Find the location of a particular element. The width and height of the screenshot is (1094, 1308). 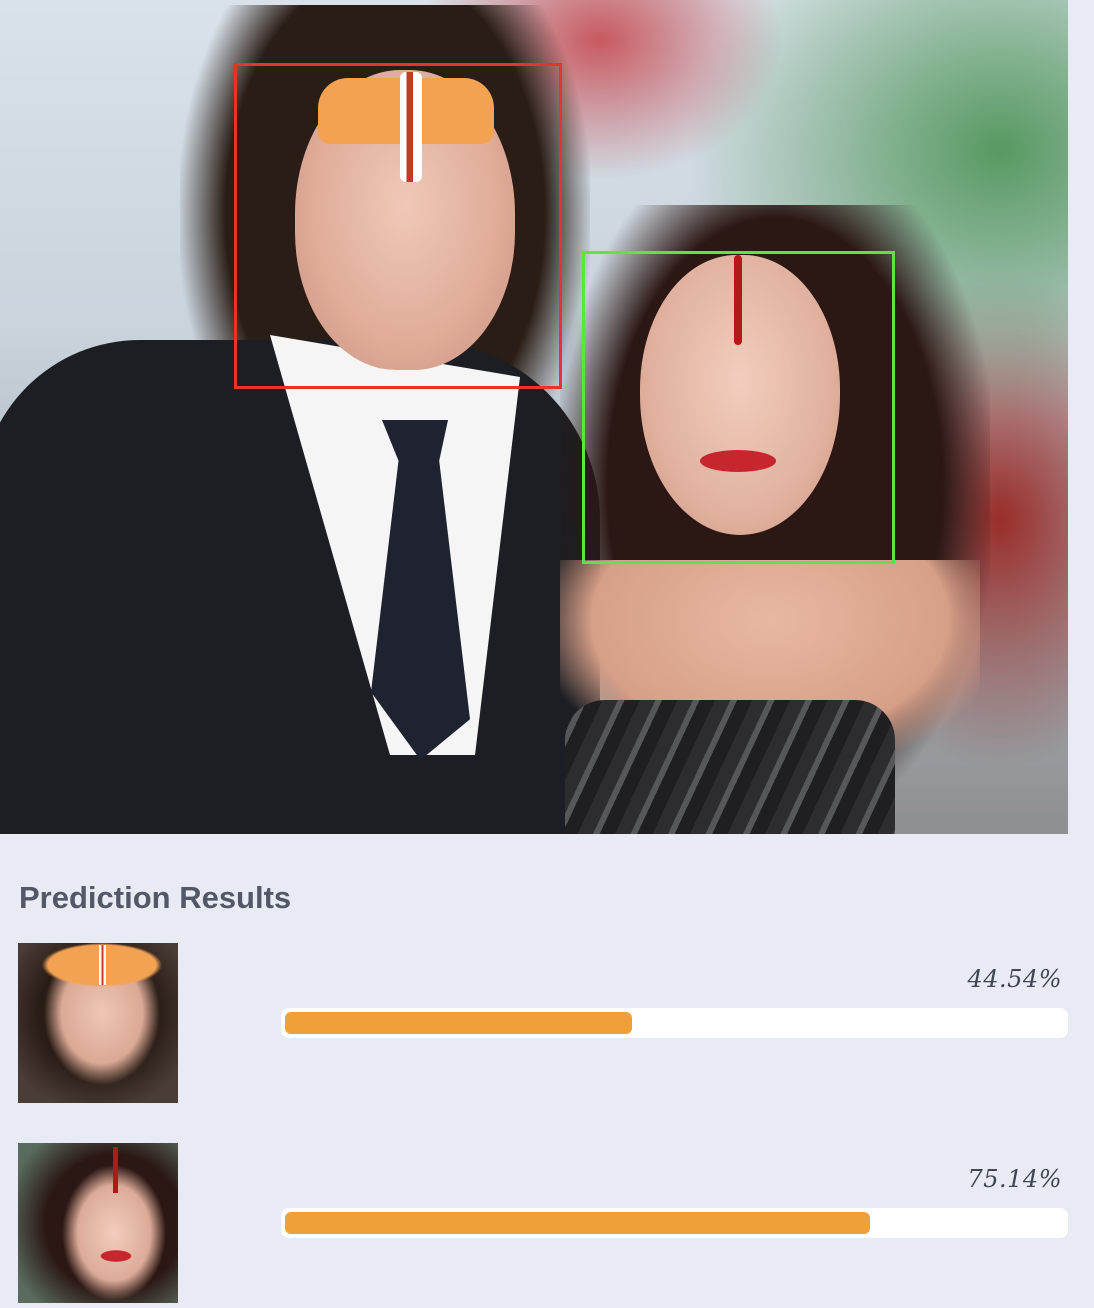

result-row: 75.14% is located at coordinates (547, 1223).